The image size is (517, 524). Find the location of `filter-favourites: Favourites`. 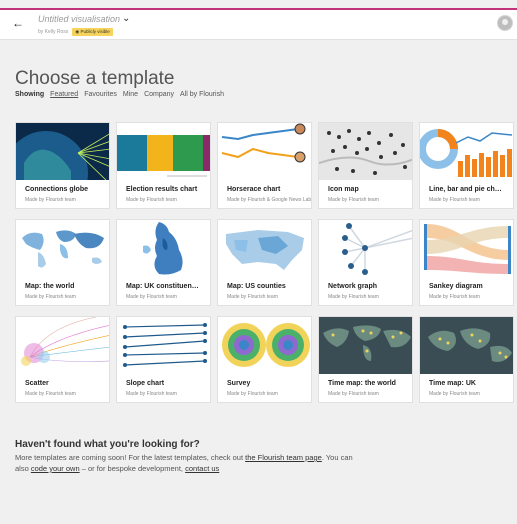

filter-favourites: Favourites is located at coordinates (100, 94).